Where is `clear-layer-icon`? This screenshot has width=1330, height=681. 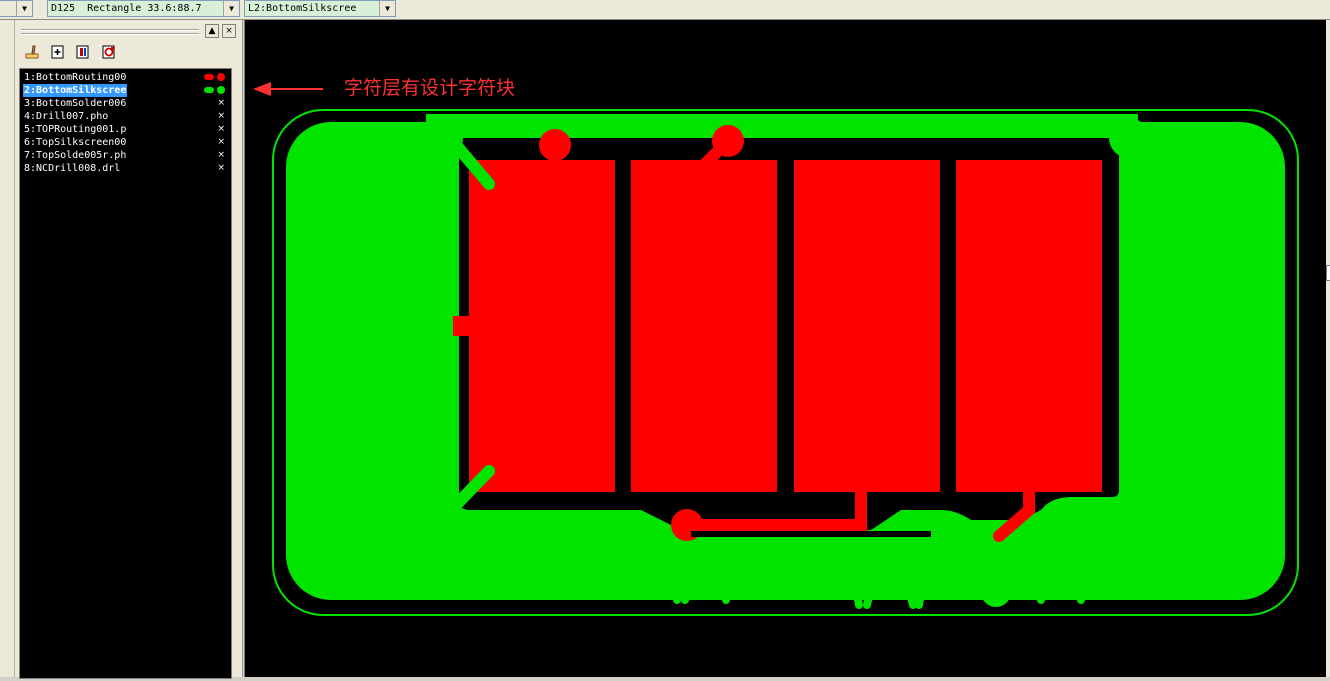
clear-layer-icon is located at coordinates (32, 52).